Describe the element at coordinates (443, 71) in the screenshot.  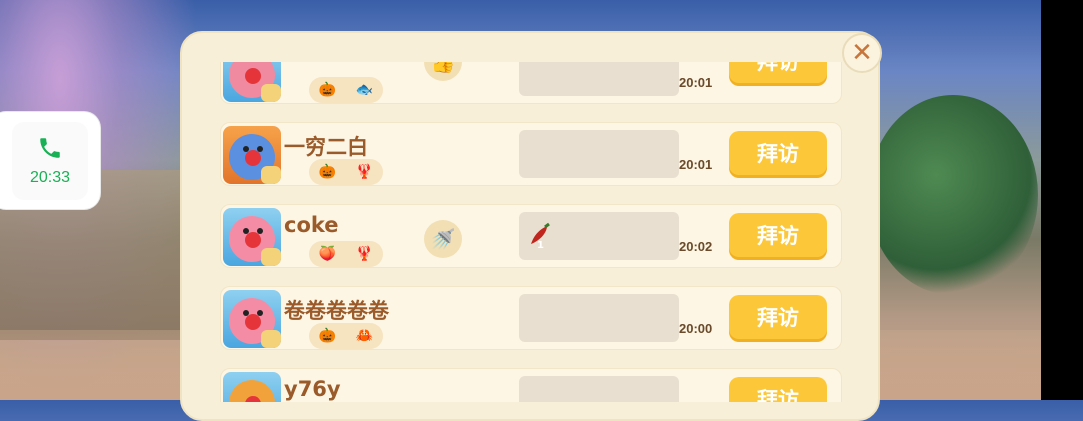
I see `thumbs-up-icon: 👍` at that location.